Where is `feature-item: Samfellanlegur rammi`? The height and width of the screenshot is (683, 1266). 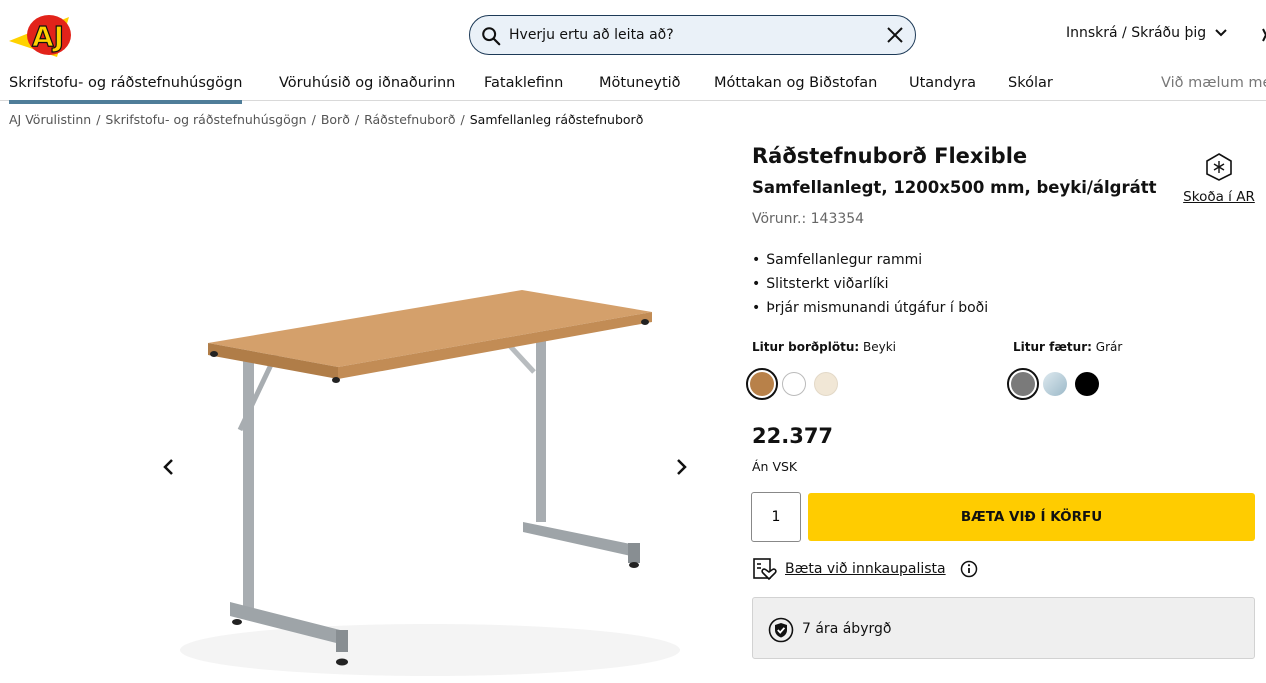
feature-item: Samfellanlegur rammi is located at coordinates (870, 262).